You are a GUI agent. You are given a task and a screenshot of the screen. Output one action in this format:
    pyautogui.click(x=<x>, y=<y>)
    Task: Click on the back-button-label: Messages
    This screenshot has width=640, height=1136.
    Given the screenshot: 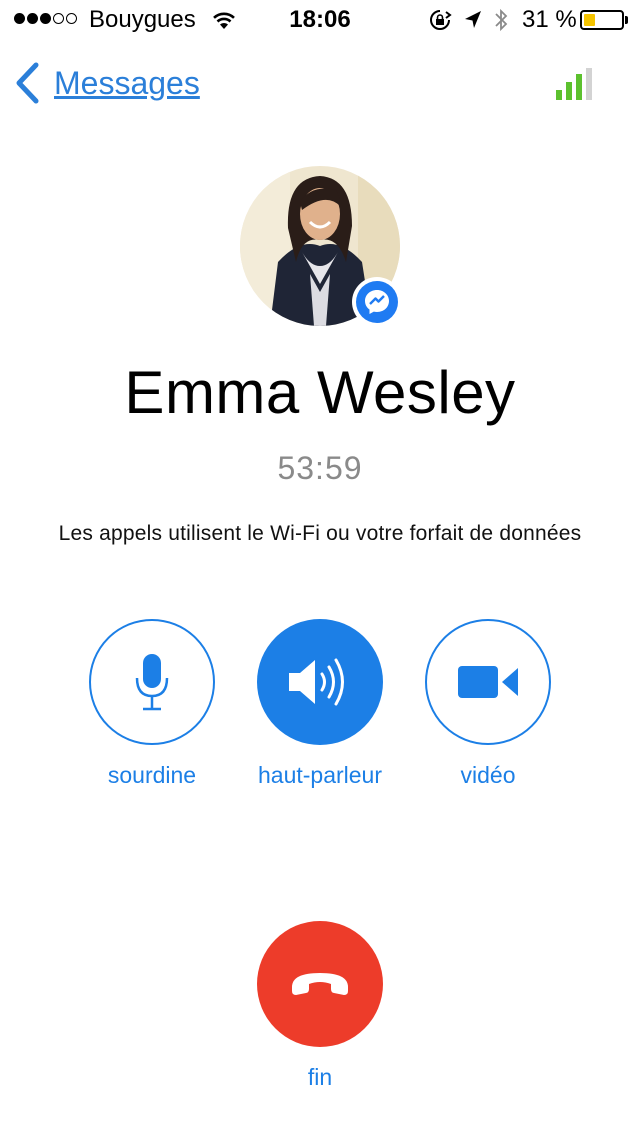 What is the action you would take?
    pyautogui.click(x=127, y=82)
    